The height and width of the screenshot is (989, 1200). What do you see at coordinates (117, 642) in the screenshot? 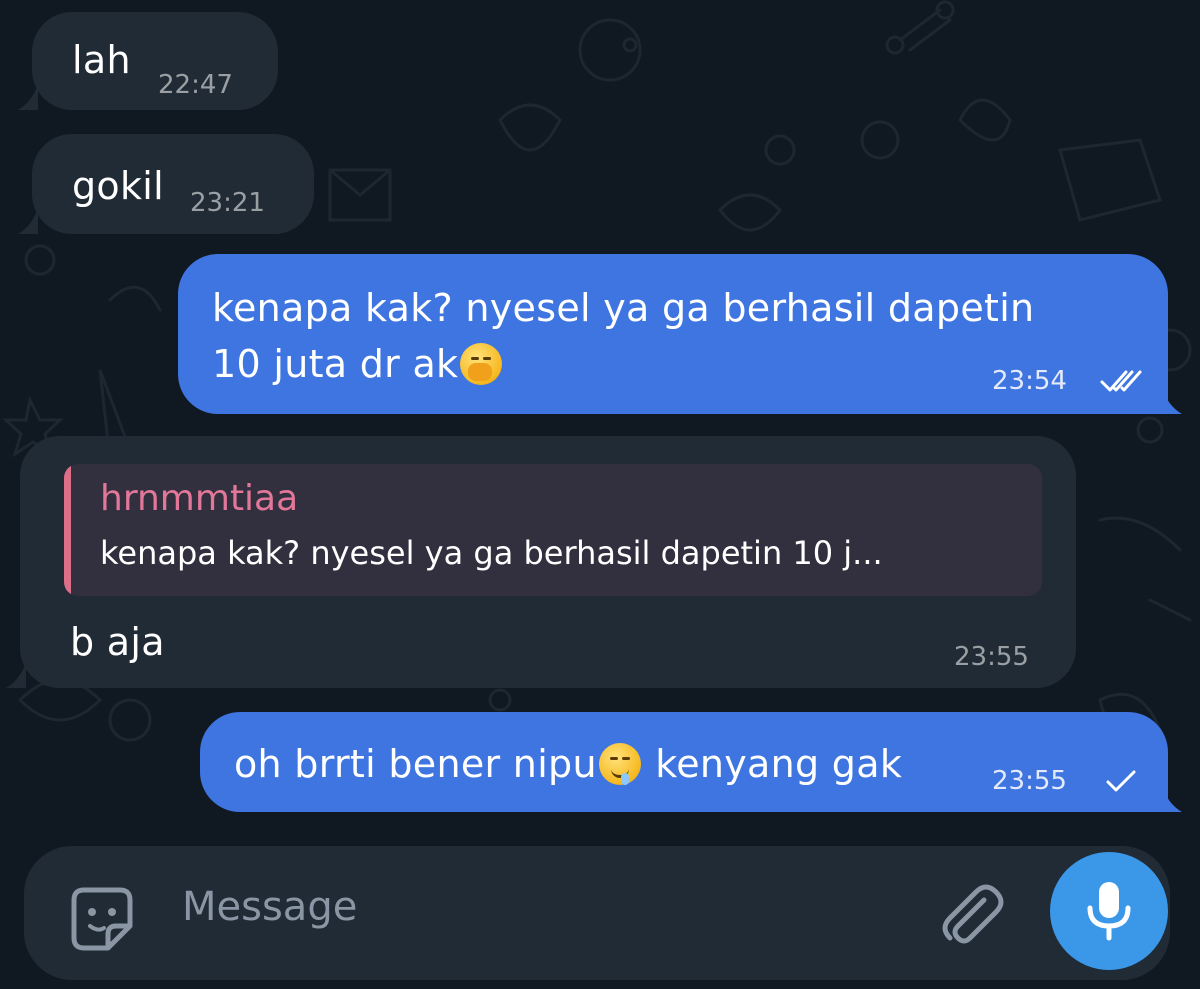
I see `message-text: b aja` at bounding box center [117, 642].